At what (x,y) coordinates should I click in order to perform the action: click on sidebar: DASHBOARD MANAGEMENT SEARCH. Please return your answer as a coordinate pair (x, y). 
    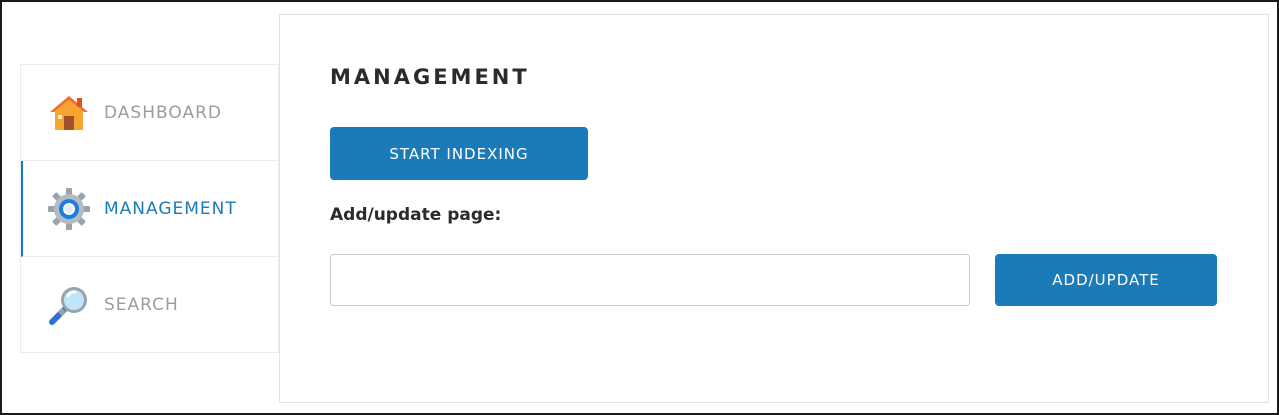
    Looking at the image, I should click on (149, 208).